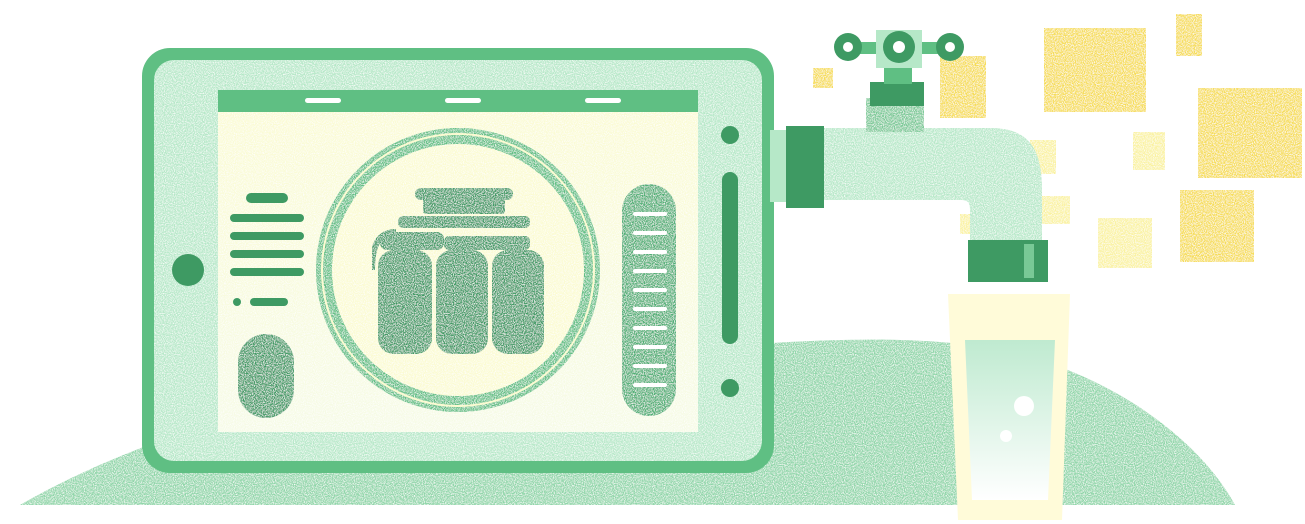 The height and width of the screenshot is (524, 1305). I want to click on valve-neck, so click(897, 94).